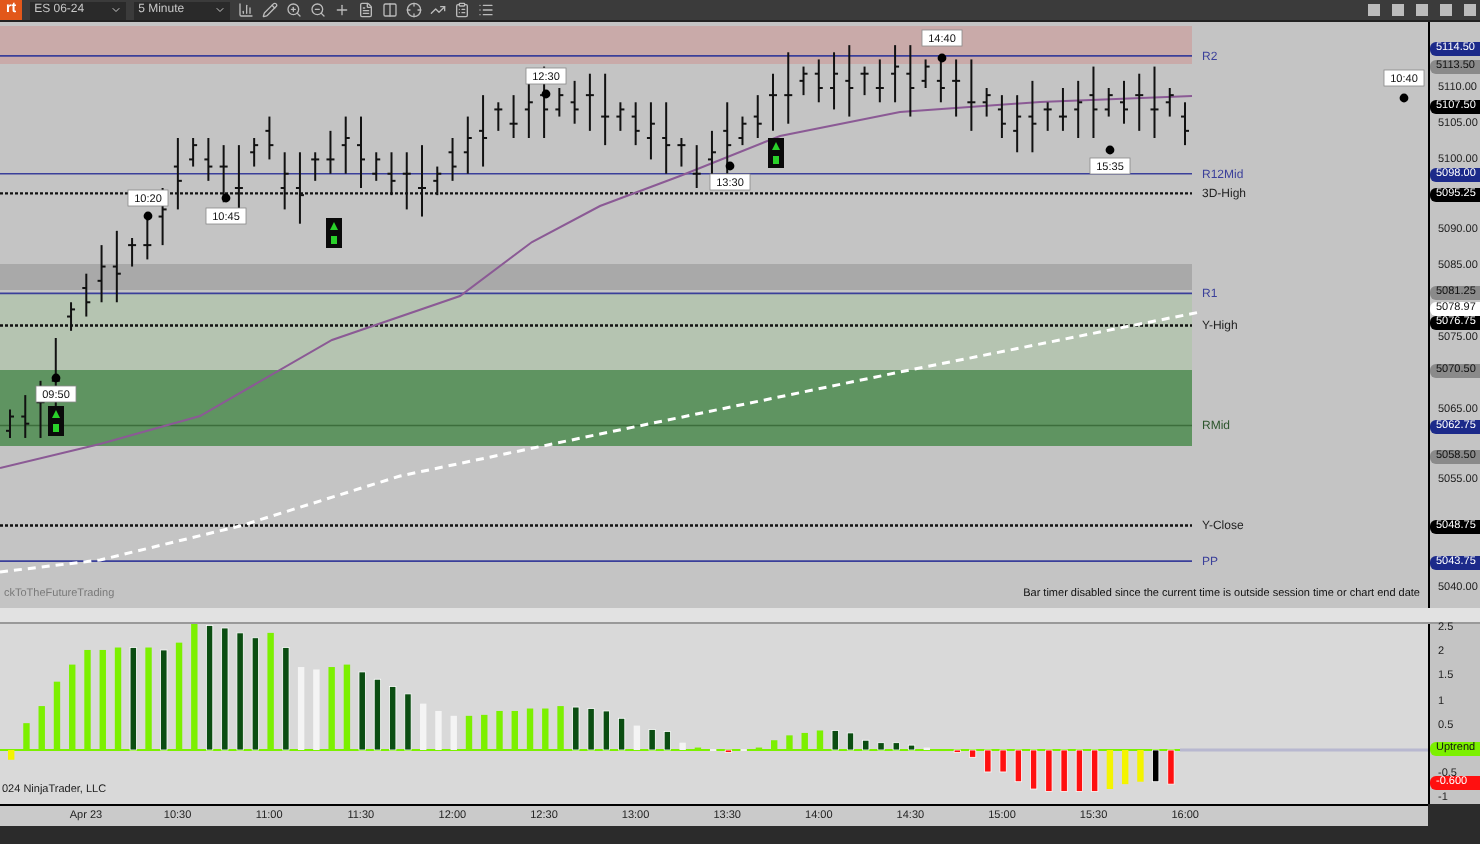  What do you see at coordinates (462, 10) in the screenshot?
I see `clipboard-icon` at bounding box center [462, 10].